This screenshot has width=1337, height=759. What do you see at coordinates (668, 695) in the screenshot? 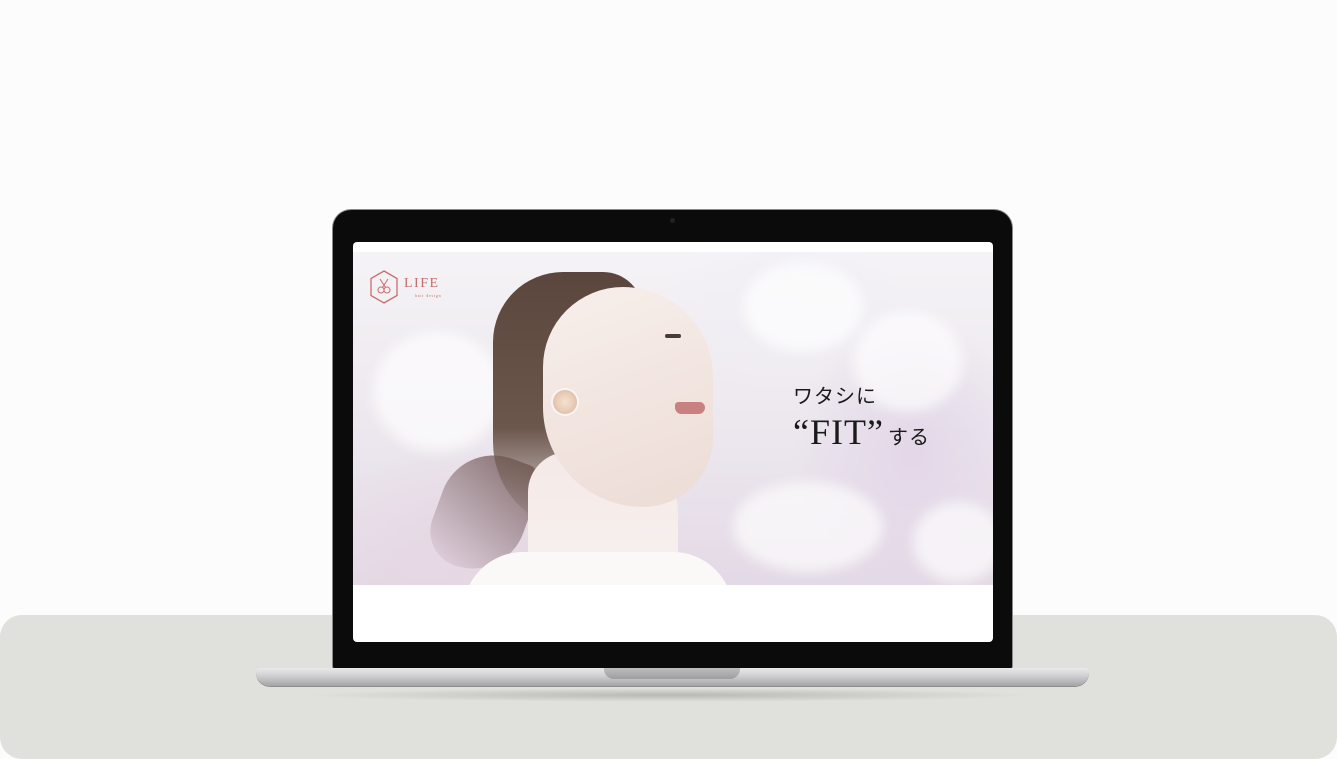
I see `laptop-shadow` at bounding box center [668, 695].